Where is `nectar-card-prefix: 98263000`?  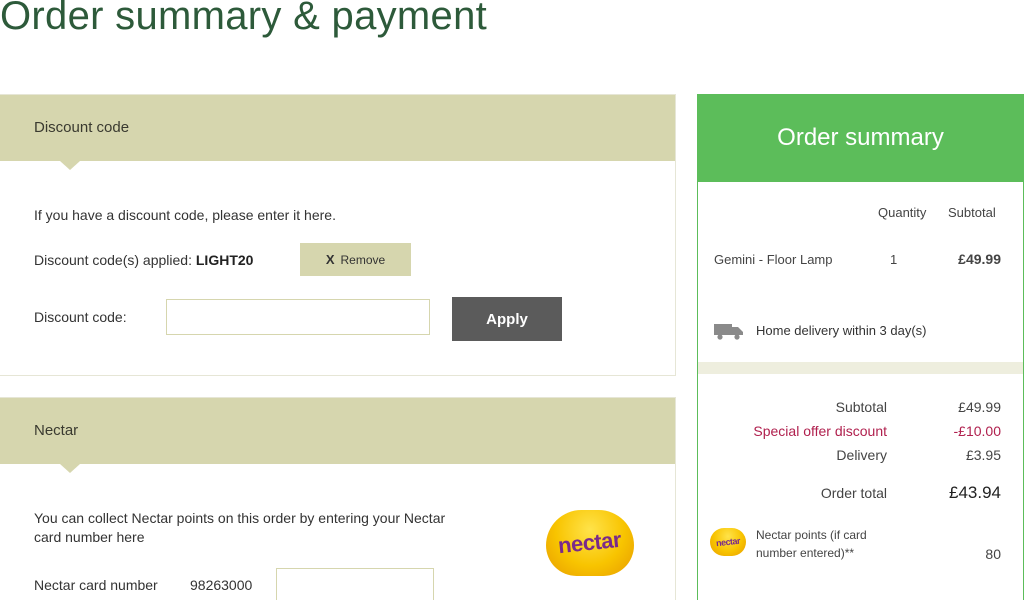 nectar-card-prefix: 98263000 is located at coordinates (221, 585).